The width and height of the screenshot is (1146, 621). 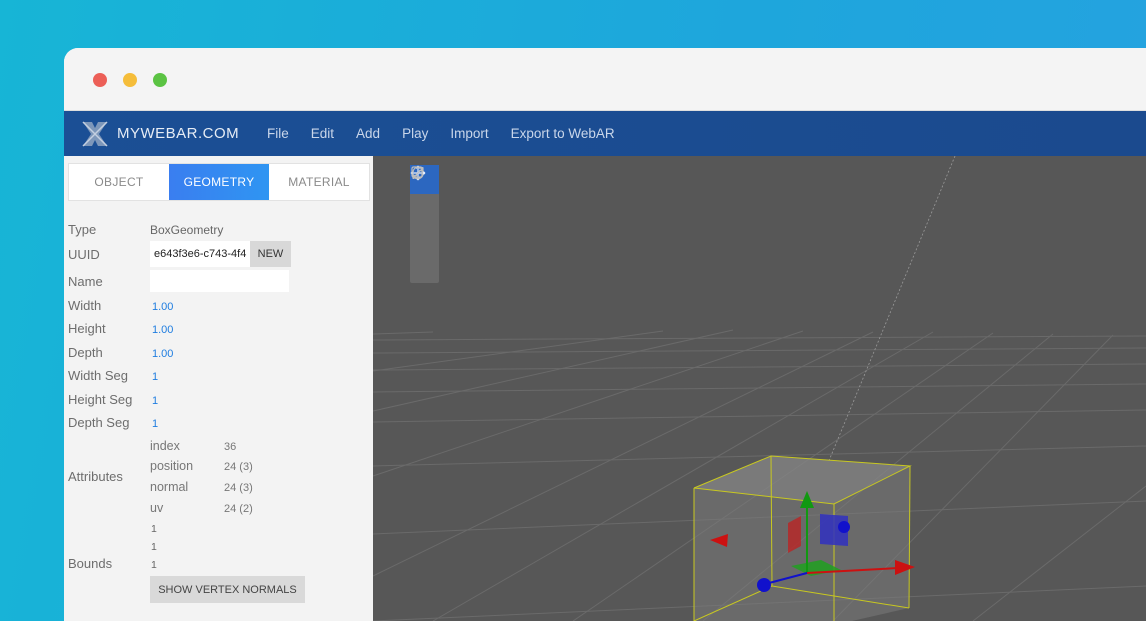 What do you see at coordinates (157, 508) in the screenshot?
I see `attribute-name: uv` at bounding box center [157, 508].